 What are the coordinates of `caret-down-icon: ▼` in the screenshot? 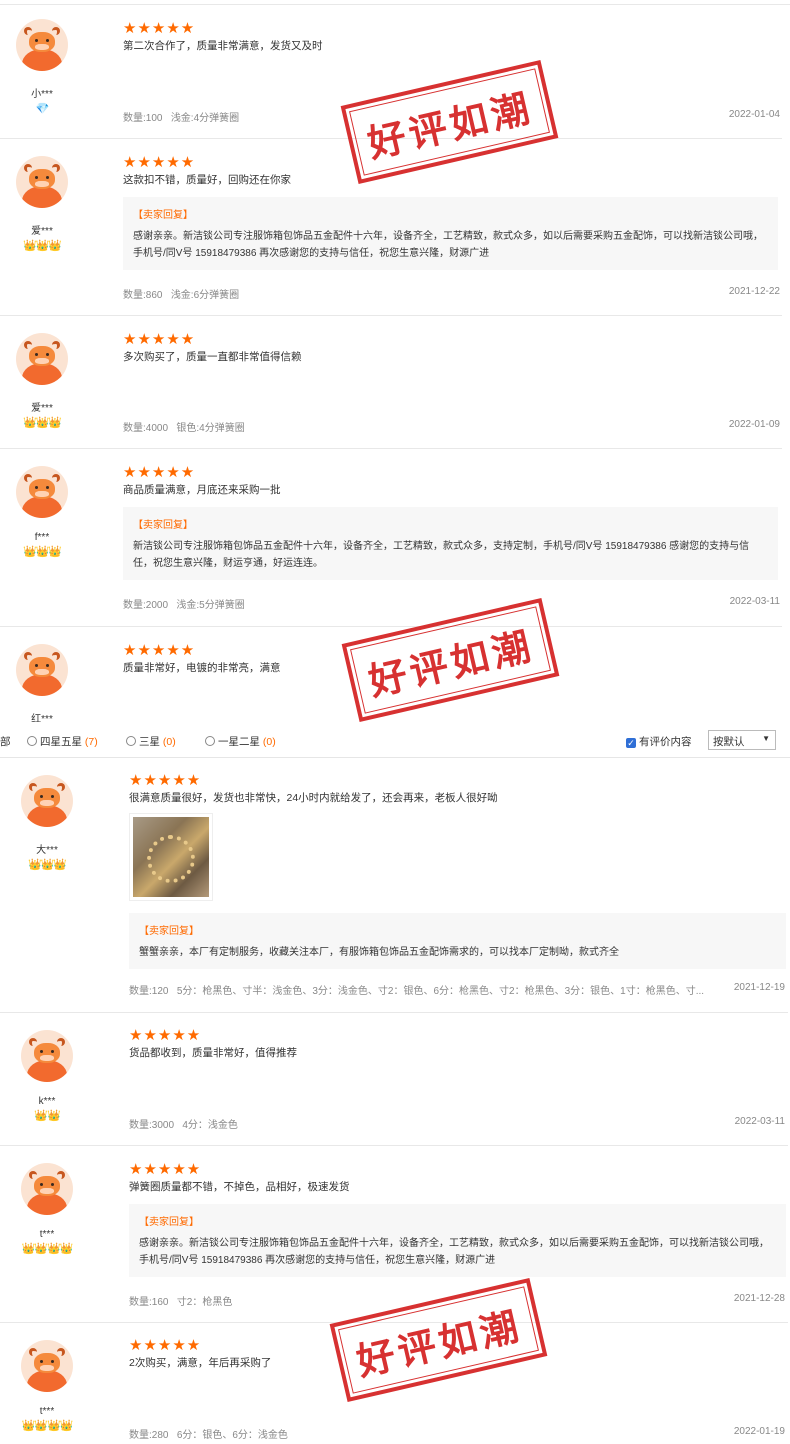 It's located at (766, 738).